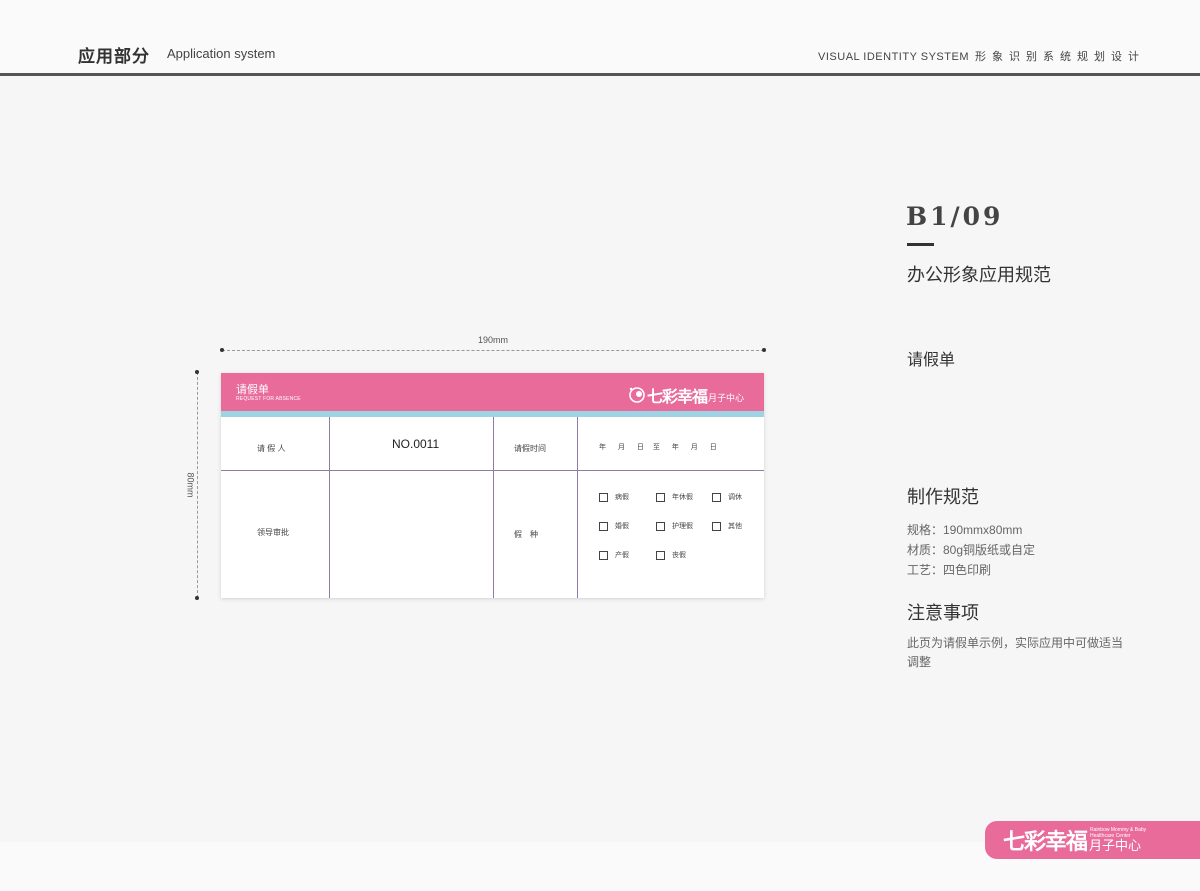 This screenshot has height=891, width=1200. Describe the element at coordinates (1015, 652) in the screenshot. I see `note-text: 此页为请假单示例，实际应用中可做适当调整` at that location.